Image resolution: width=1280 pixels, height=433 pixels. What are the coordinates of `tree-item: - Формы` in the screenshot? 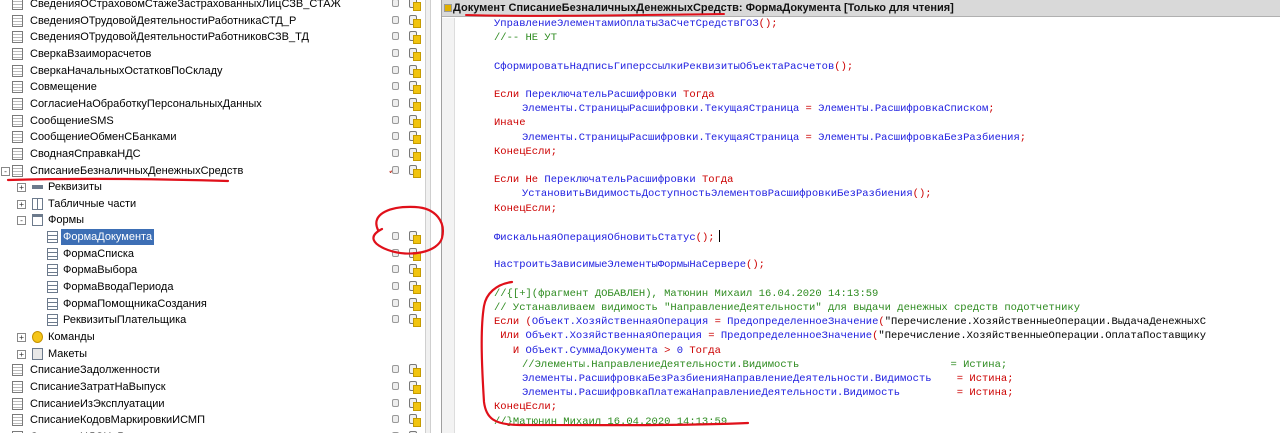 It's located at (212, 220).